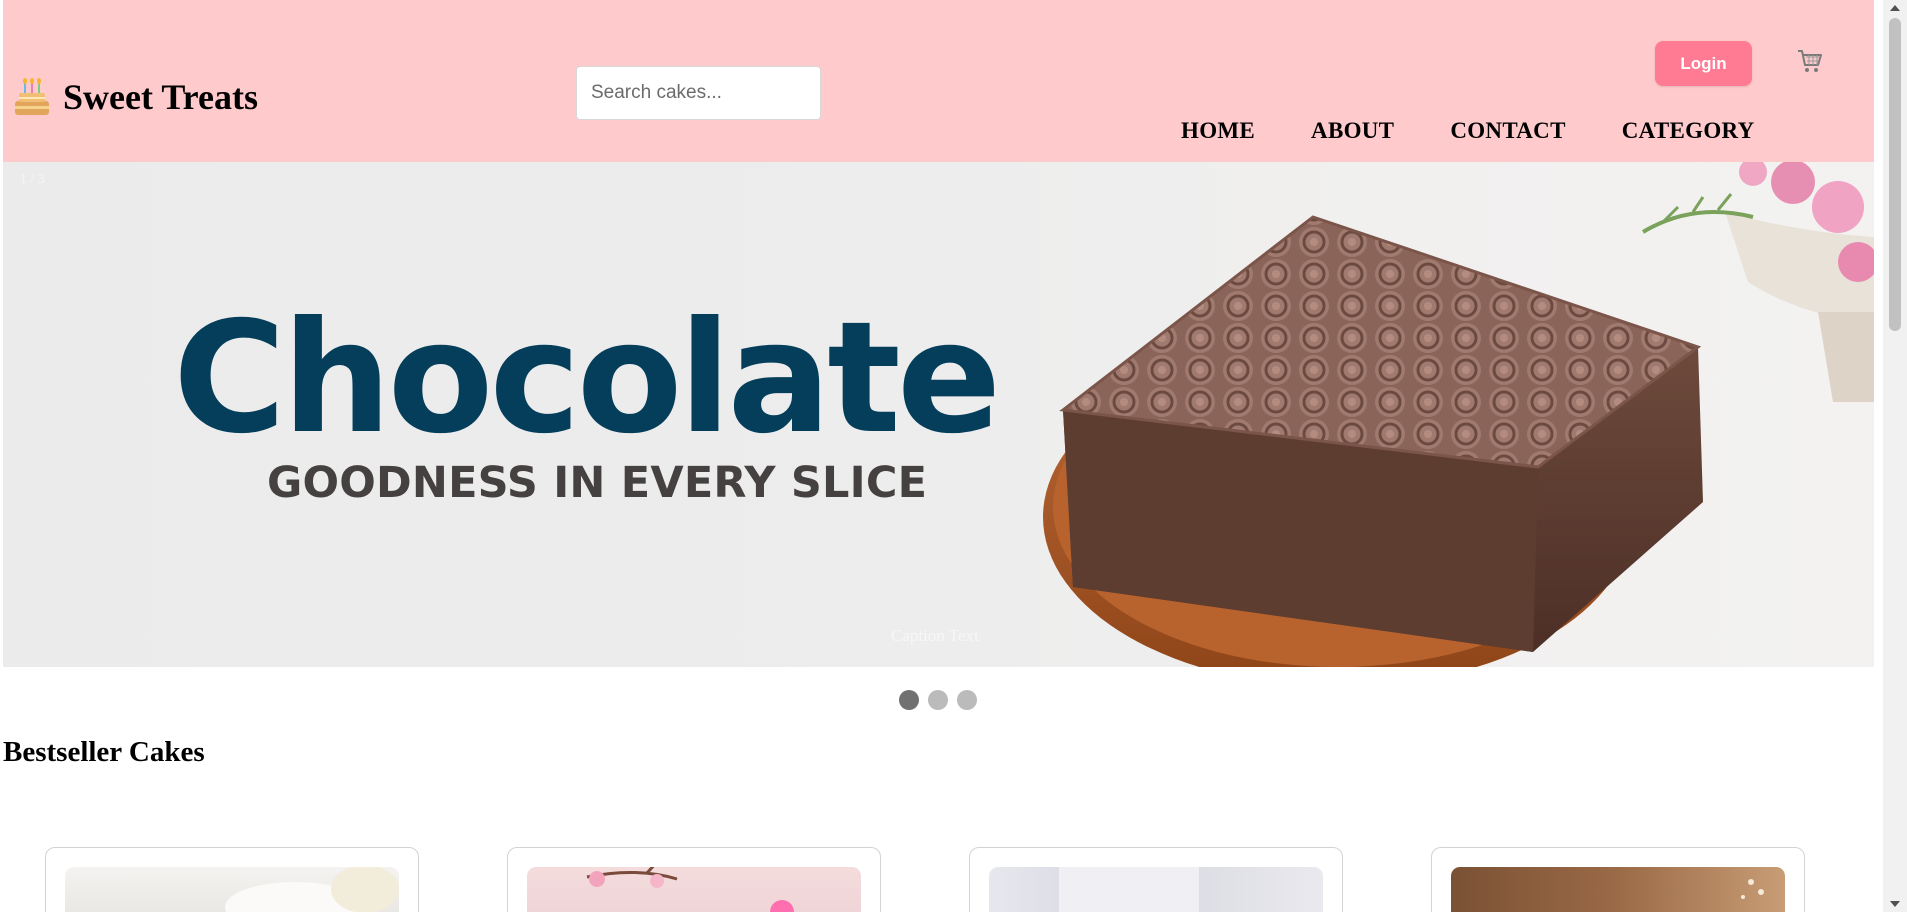 This screenshot has width=1907, height=912. Describe the element at coordinates (587, 378) in the screenshot. I see `hero-title: Chocolate` at that location.